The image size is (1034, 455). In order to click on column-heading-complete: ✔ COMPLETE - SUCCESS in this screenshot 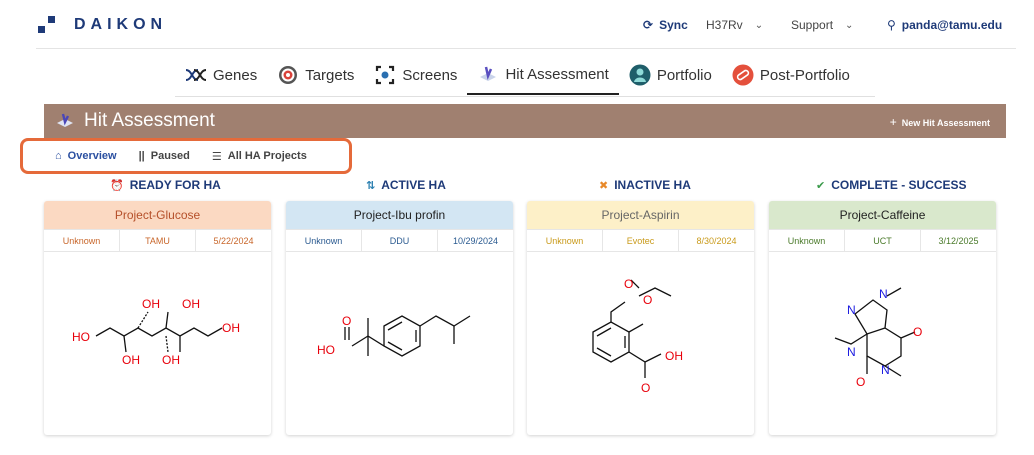, I will do `click(891, 185)`.